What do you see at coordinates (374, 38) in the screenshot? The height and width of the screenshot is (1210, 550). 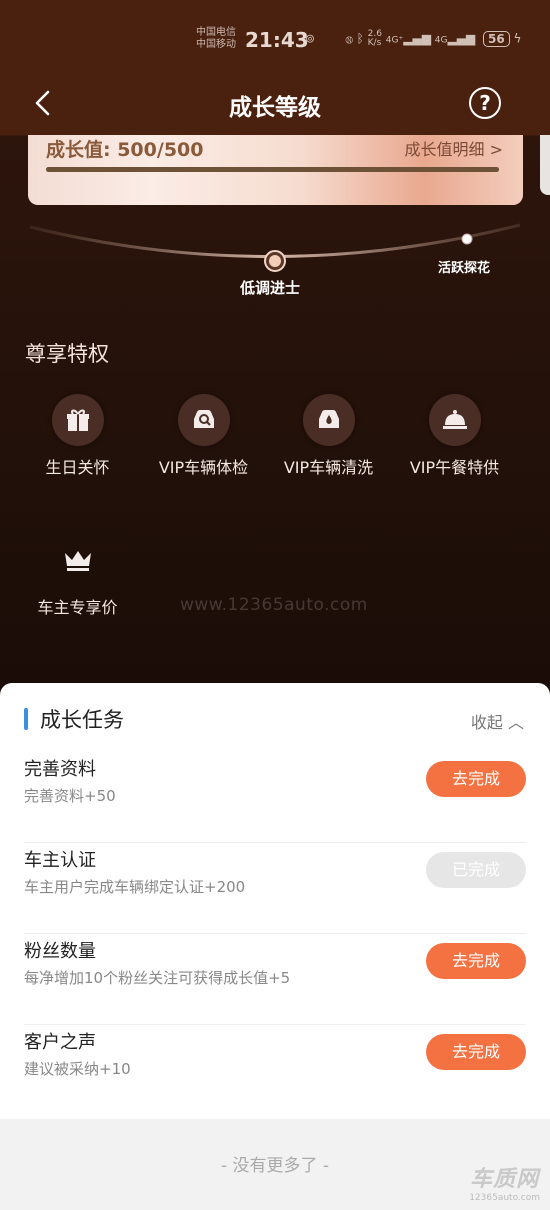 I see `network-speed: 2.6 K/s` at bounding box center [374, 38].